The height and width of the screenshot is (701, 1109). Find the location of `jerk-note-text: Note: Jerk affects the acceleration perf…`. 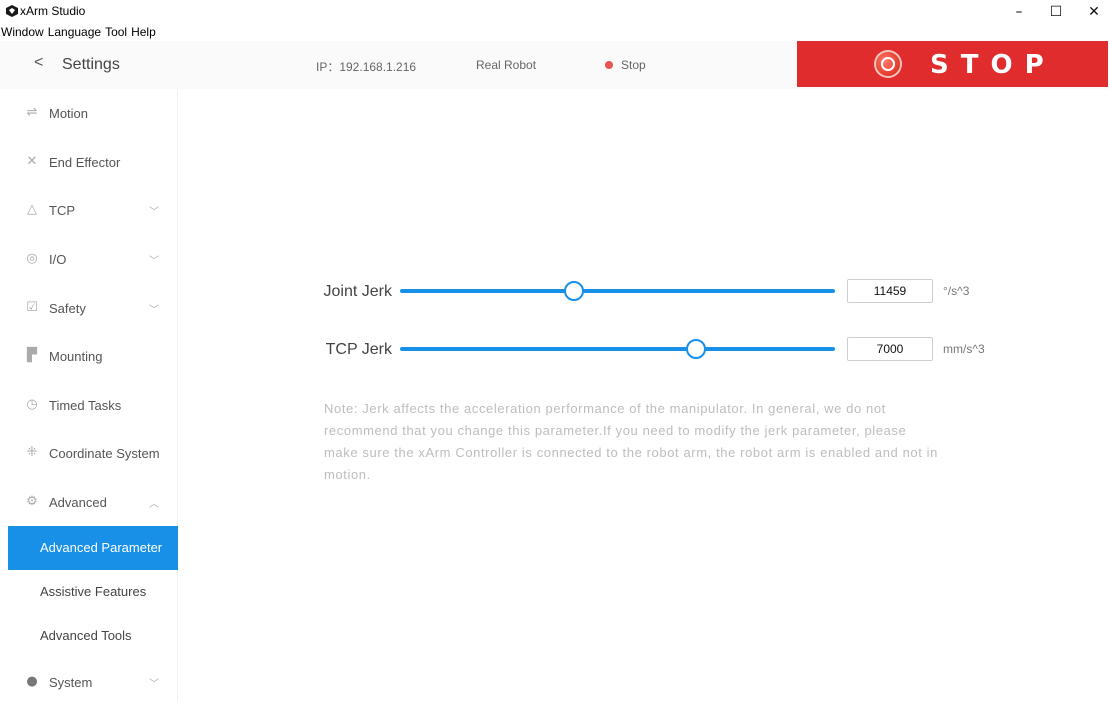

jerk-note-text: Note: Jerk affects the acceleration perf… is located at coordinates (631, 441).